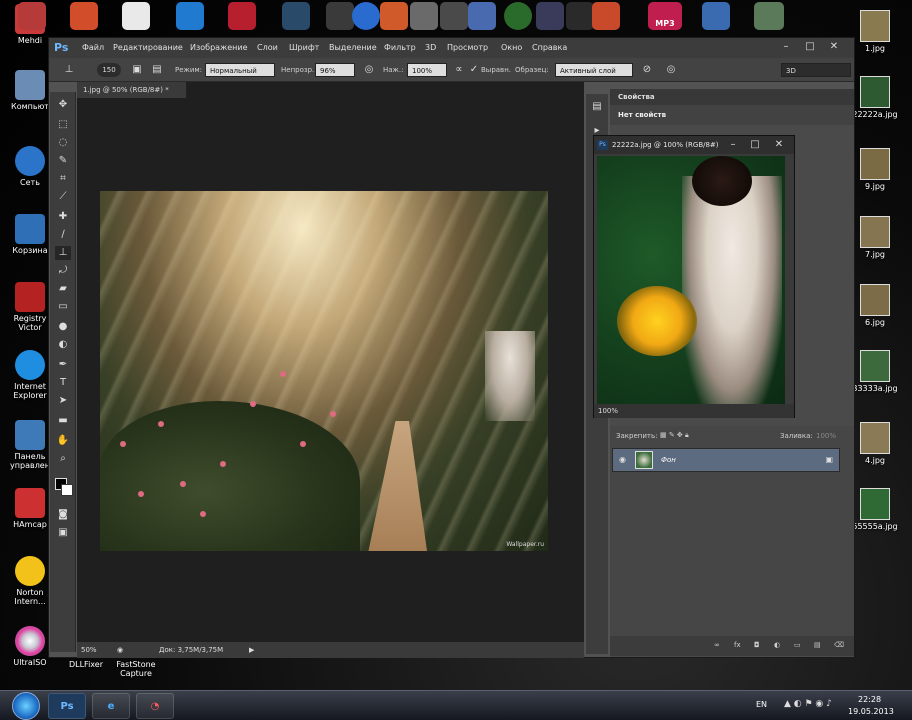 This screenshot has width=912, height=720. Describe the element at coordinates (242, 16) in the screenshot. I see `notebook-icon` at that location.